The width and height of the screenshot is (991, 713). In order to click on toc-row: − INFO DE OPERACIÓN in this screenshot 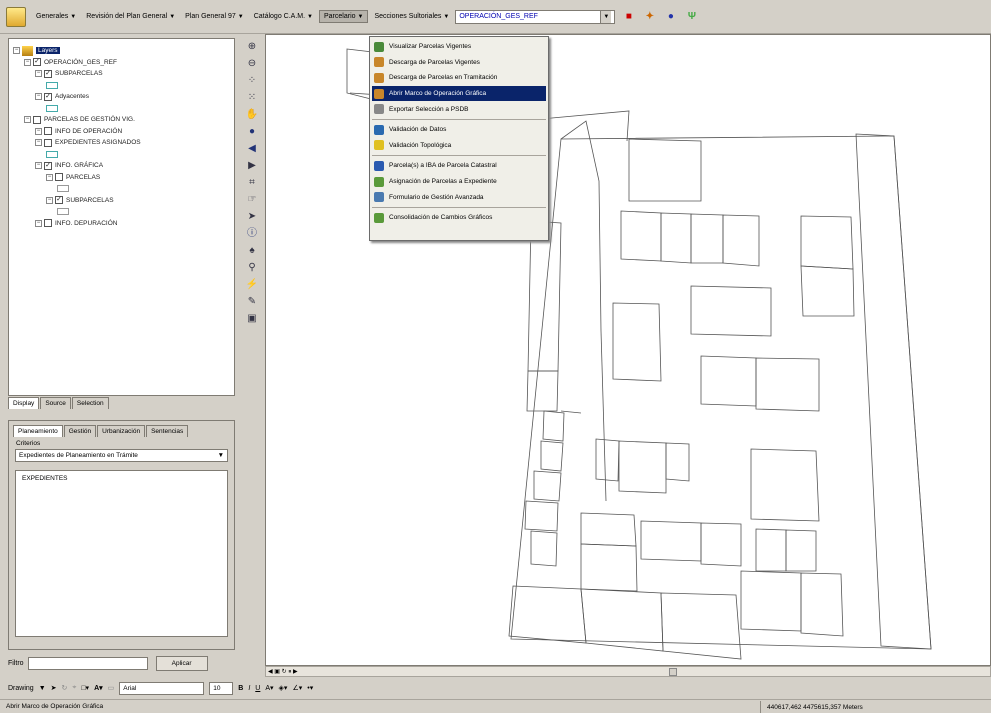, I will do `click(121, 132)`.